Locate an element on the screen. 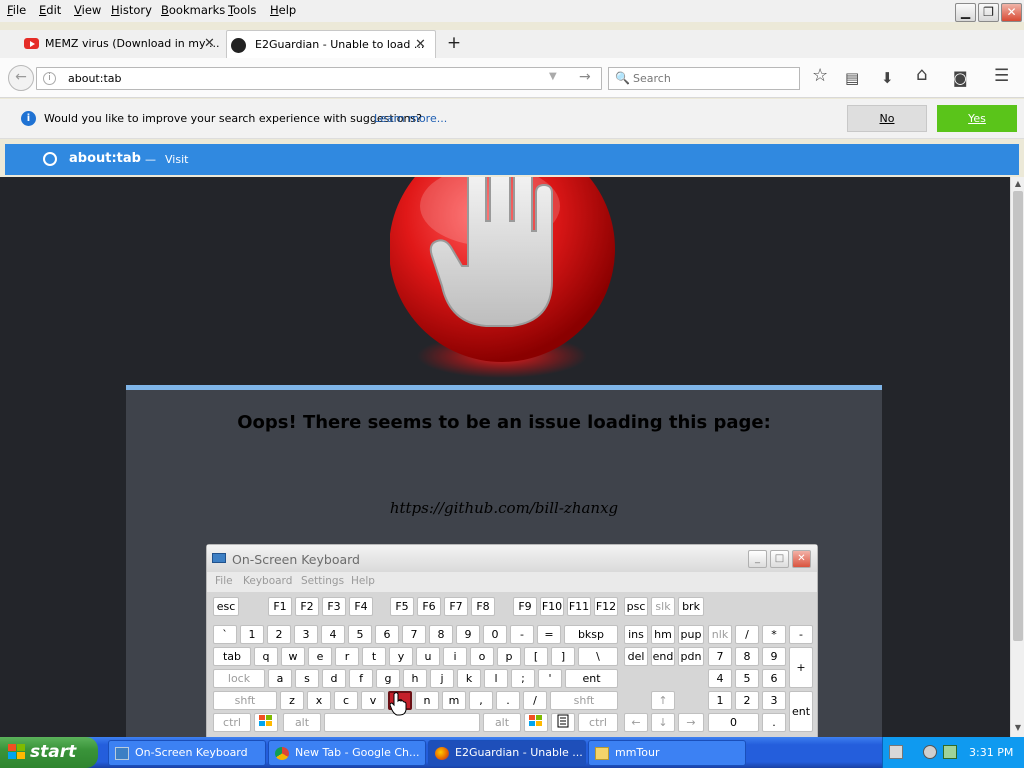 This screenshot has height=768, width=1024. key-numpad-8: 8 is located at coordinates (747, 656).